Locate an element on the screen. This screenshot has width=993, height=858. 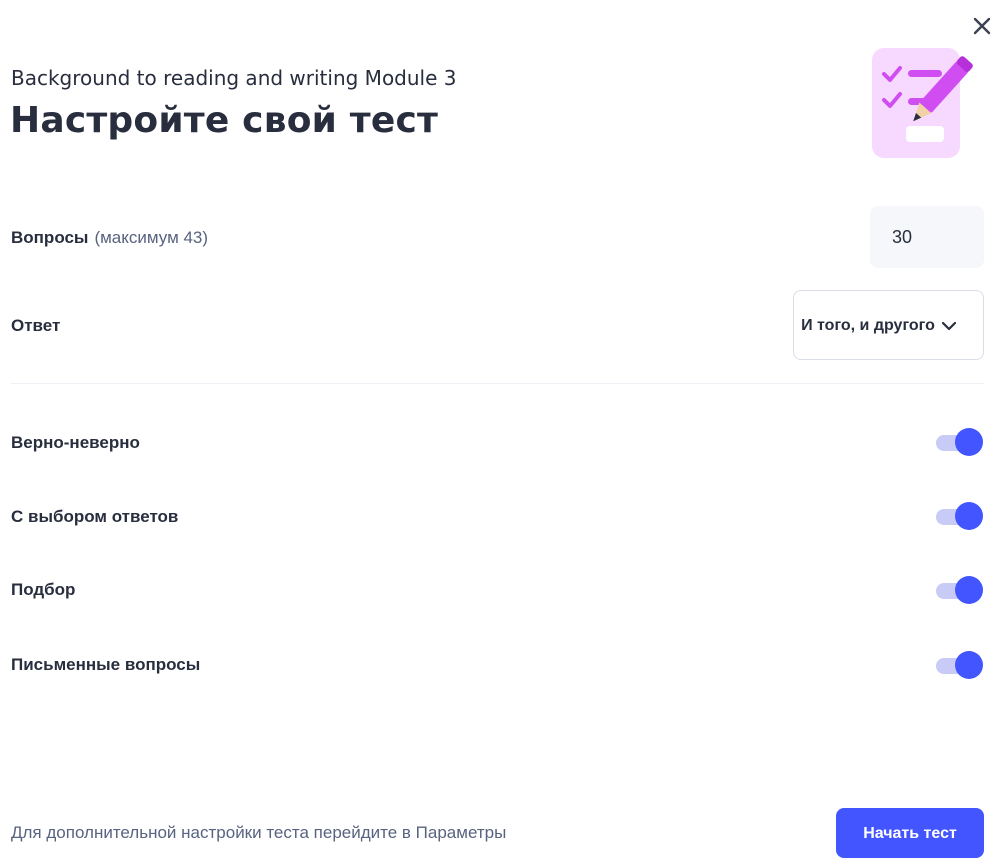
answer-label: Ответ is located at coordinates (36, 325).